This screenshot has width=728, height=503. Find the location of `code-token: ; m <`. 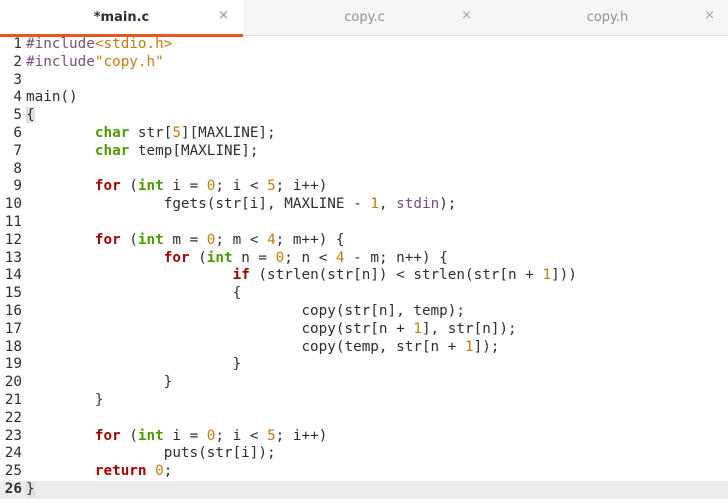

code-token: ; m < is located at coordinates (241, 239).